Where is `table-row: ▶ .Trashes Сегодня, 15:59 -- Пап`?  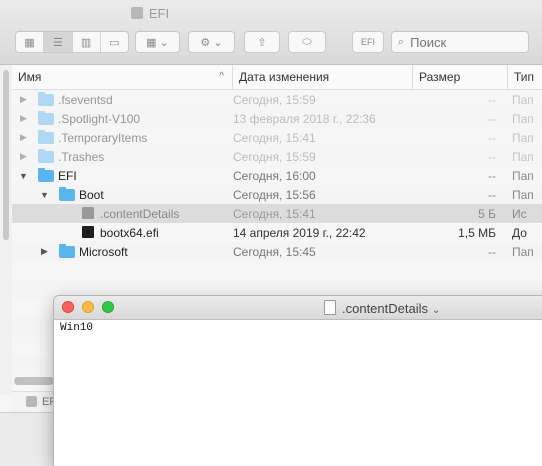 table-row: ▶ .Trashes Сегодня, 15:59 -- Пап is located at coordinates (277, 156).